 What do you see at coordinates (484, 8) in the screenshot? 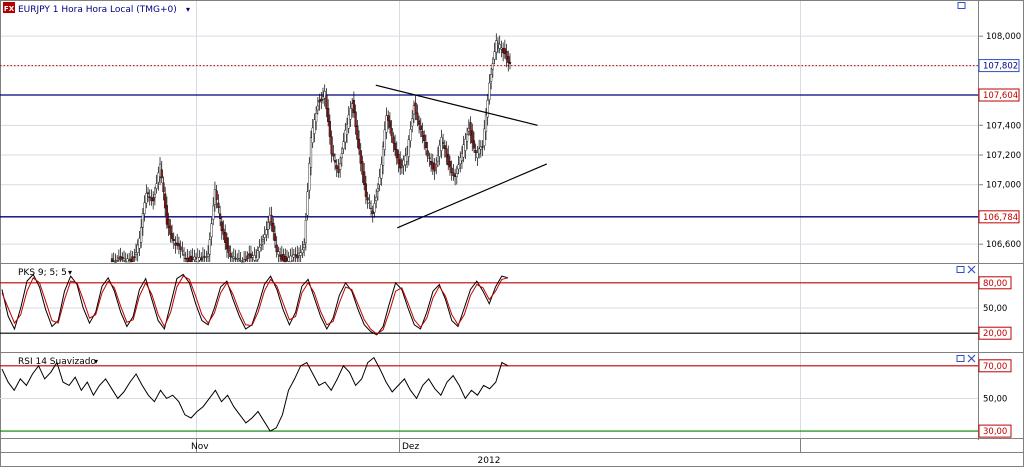
I see `chart-header: FX EURJPY 1 Hora Hora Local (TMG+0) ▾` at bounding box center [484, 8].